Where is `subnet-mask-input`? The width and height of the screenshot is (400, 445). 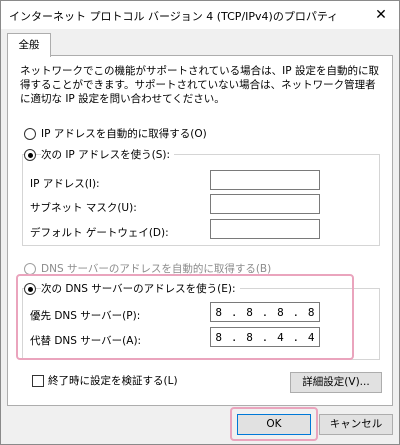 subnet-mask-input is located at coordinates (265, 204).